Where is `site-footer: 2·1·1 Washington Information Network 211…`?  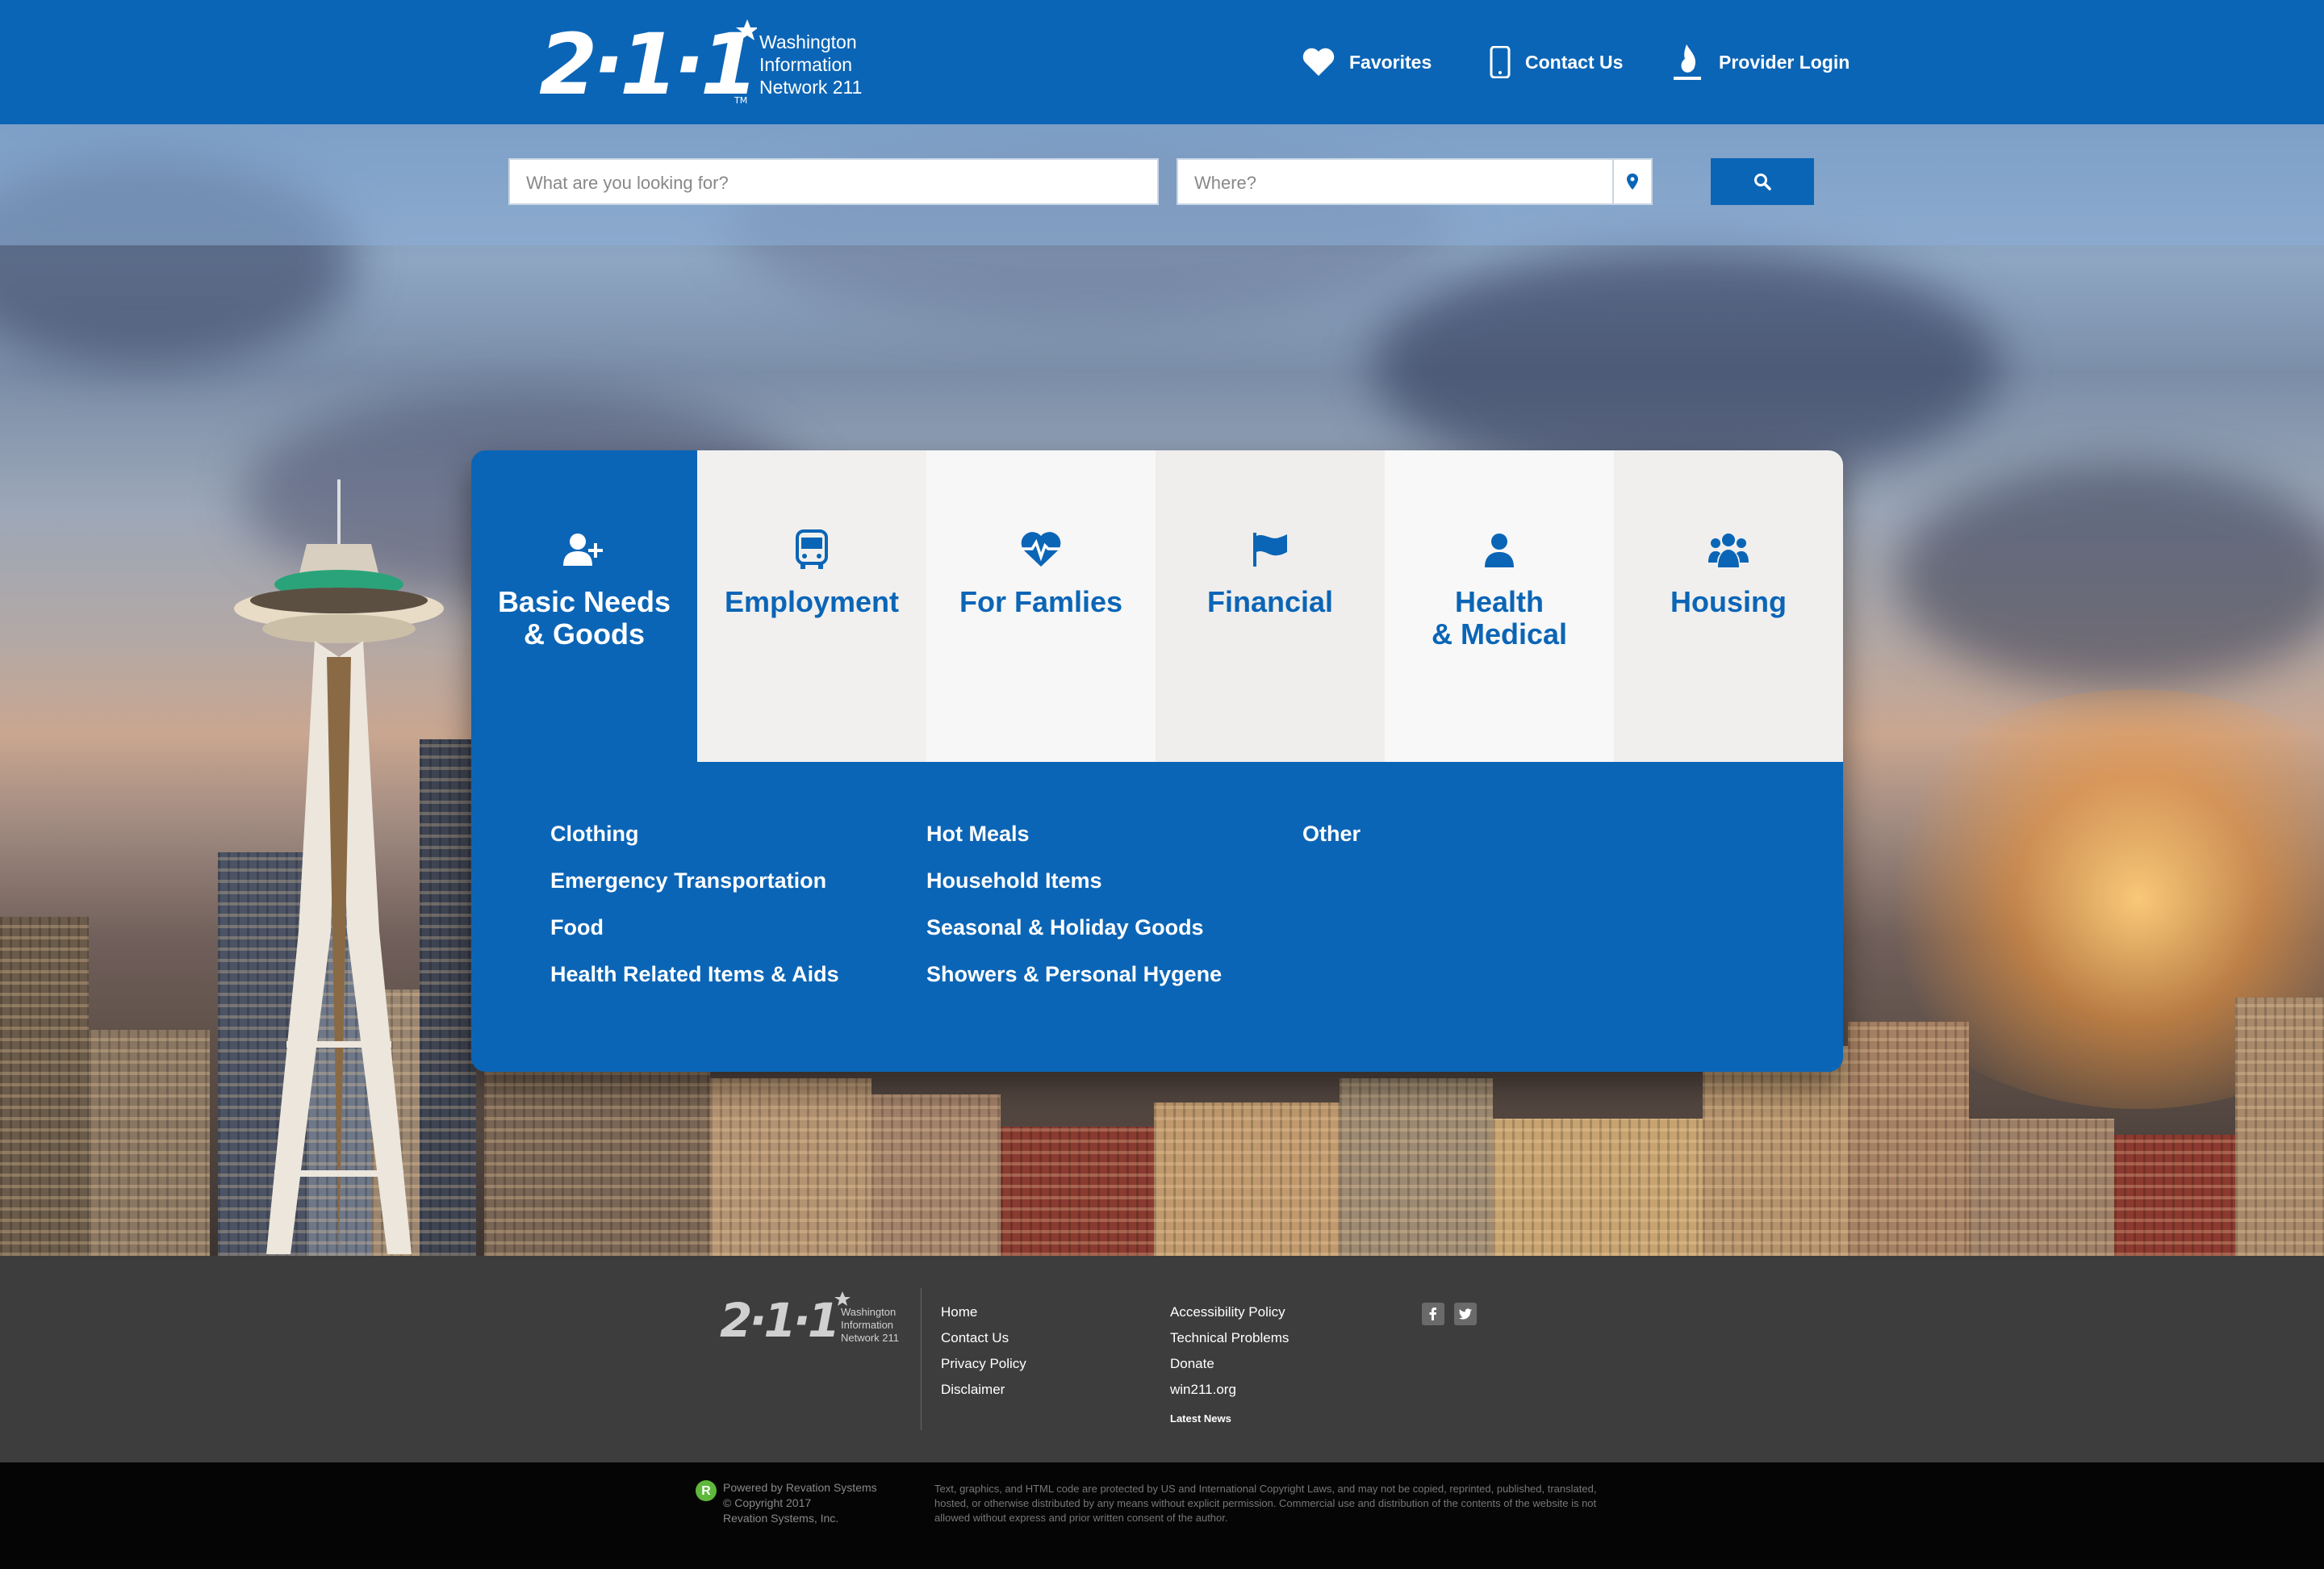 site-footer: 2·1·1 Washington Information Network 211… is located at coordinates (1162, 1359).